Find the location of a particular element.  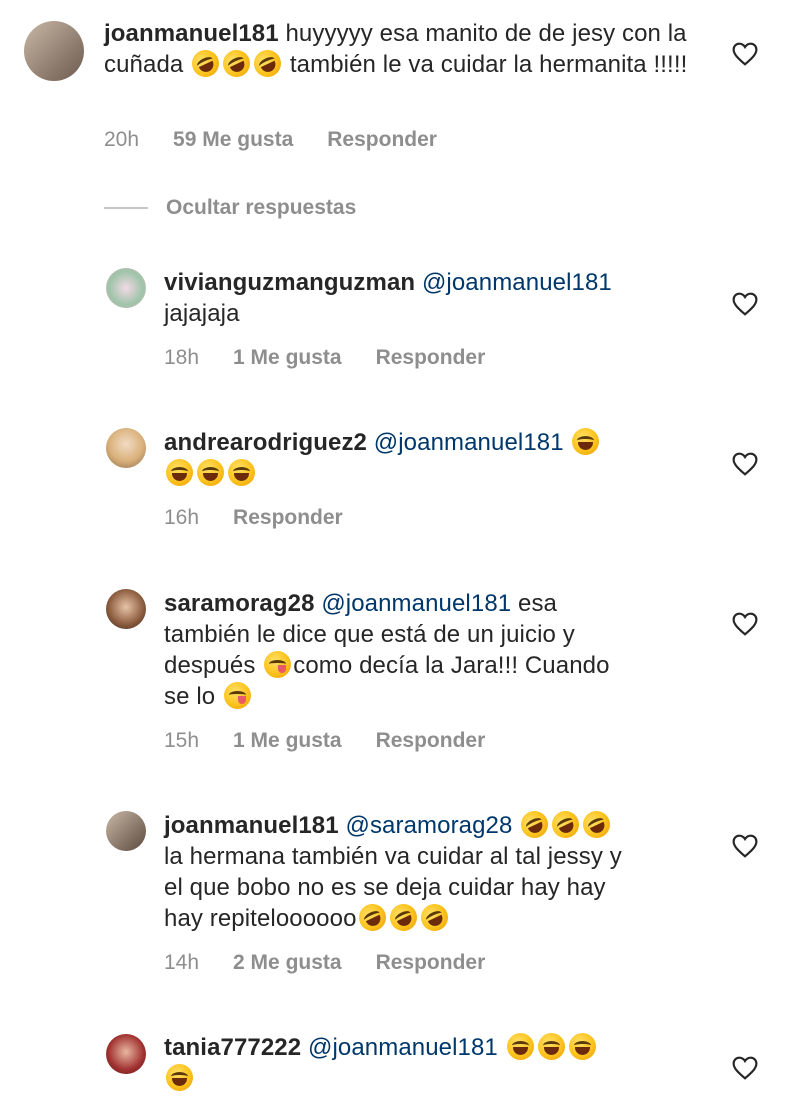

comment-time: 14h is located at coordinates (182, 962).